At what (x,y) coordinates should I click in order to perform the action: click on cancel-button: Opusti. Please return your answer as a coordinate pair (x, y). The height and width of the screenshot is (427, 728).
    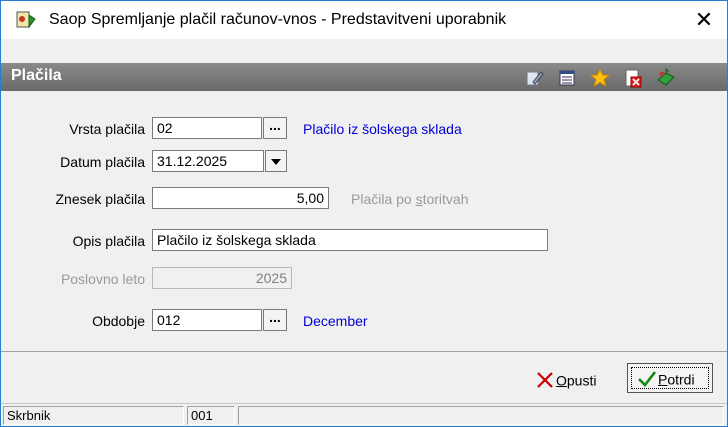
    Looking at the image, I should click on (577, 380).